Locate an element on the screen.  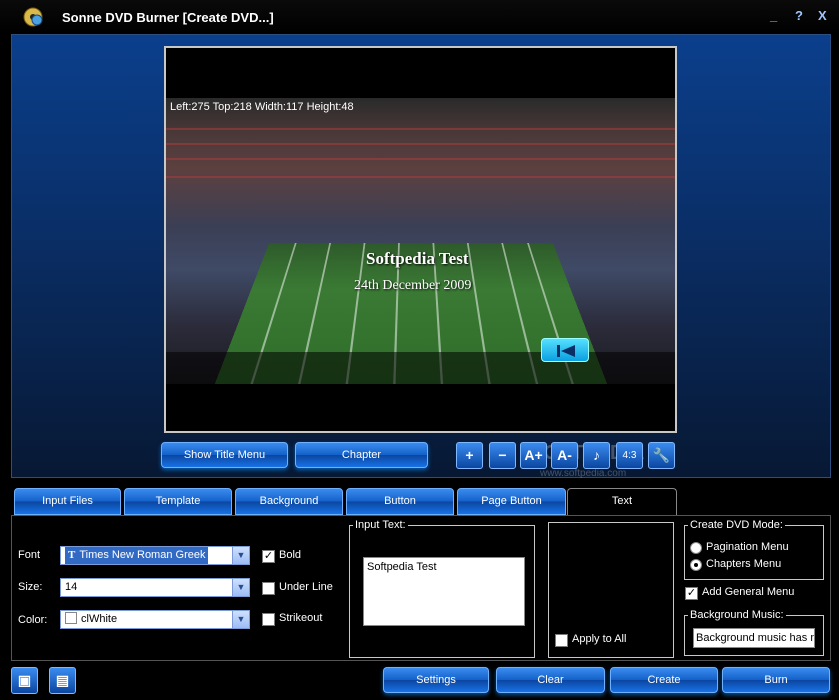
tab-input-files: Input Files is located at coordinates (67, 501).